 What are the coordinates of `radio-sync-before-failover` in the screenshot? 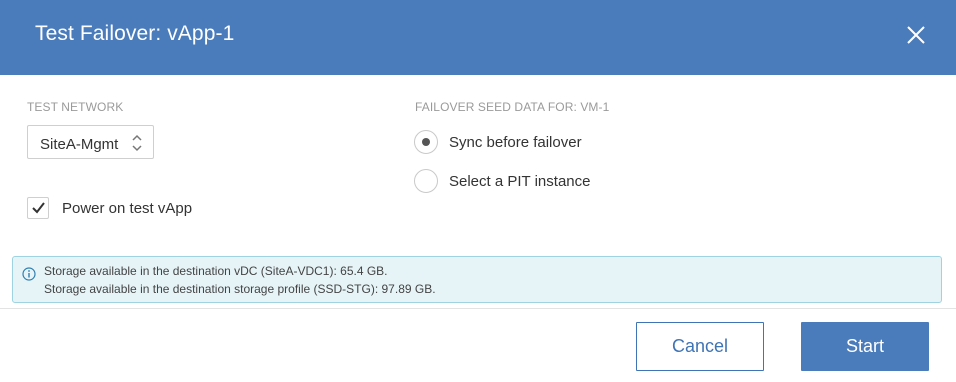 It's located at (426, 142).